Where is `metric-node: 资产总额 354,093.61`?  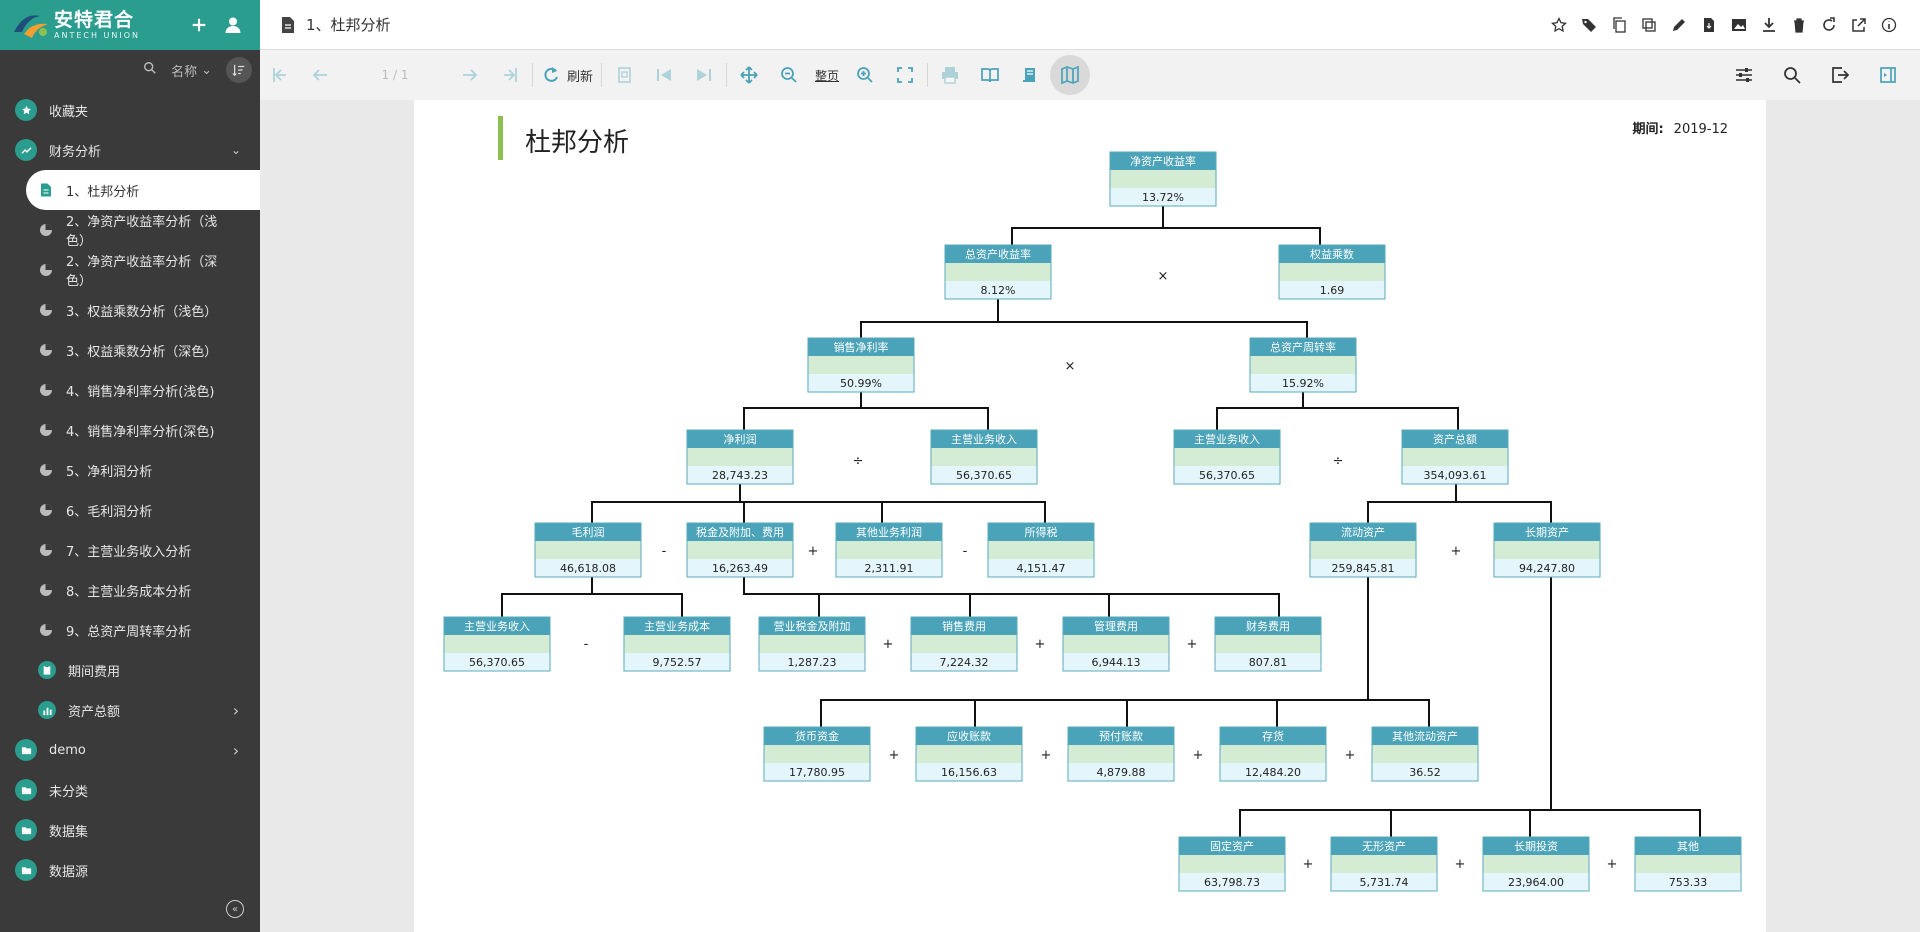
metric-node: 资产总额 354,093.61 is located at coordinates (1455, 457).